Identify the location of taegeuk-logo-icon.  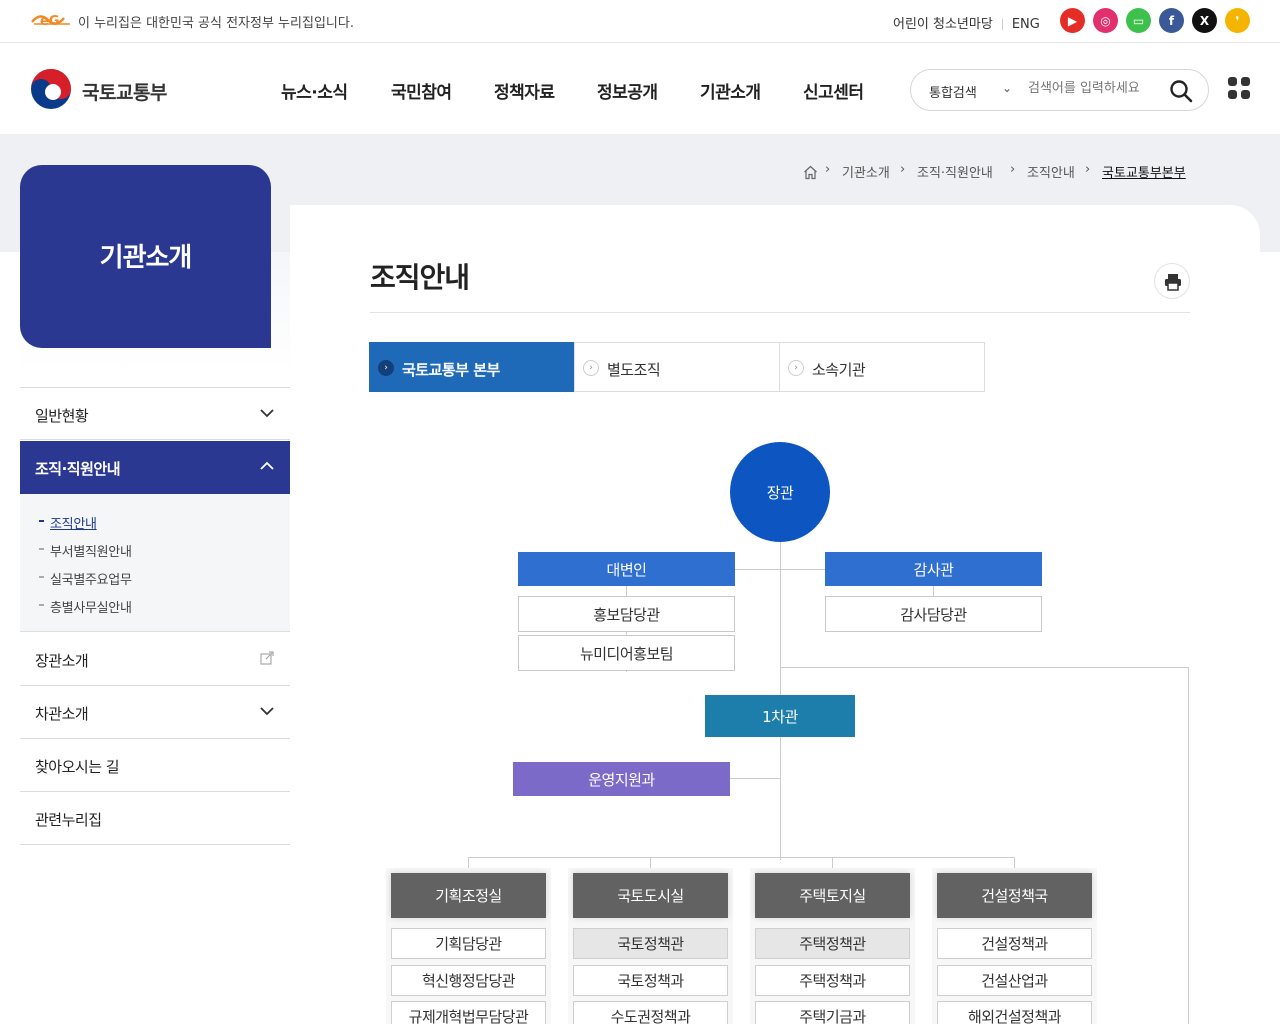
(51, 89).